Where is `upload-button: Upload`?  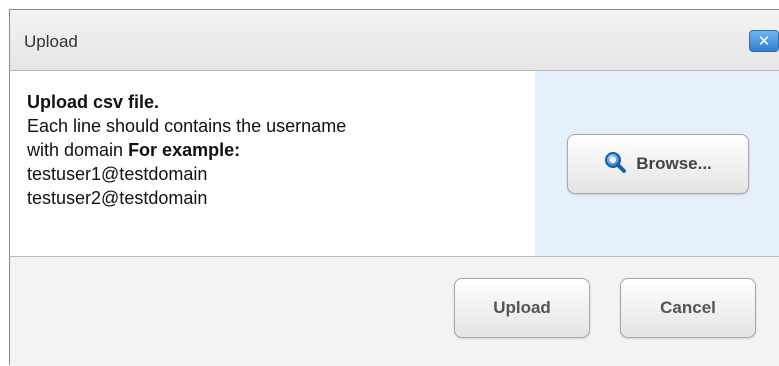 upload-button: Upload is located at coordinates (522, 308).